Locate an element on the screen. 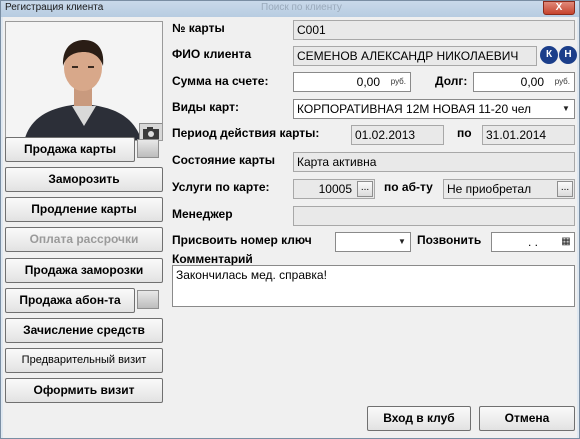 The width and height of the screenshot is (580, 439). preliminary-visit-button: Предварительный визит is located at coordinates (84, 360).